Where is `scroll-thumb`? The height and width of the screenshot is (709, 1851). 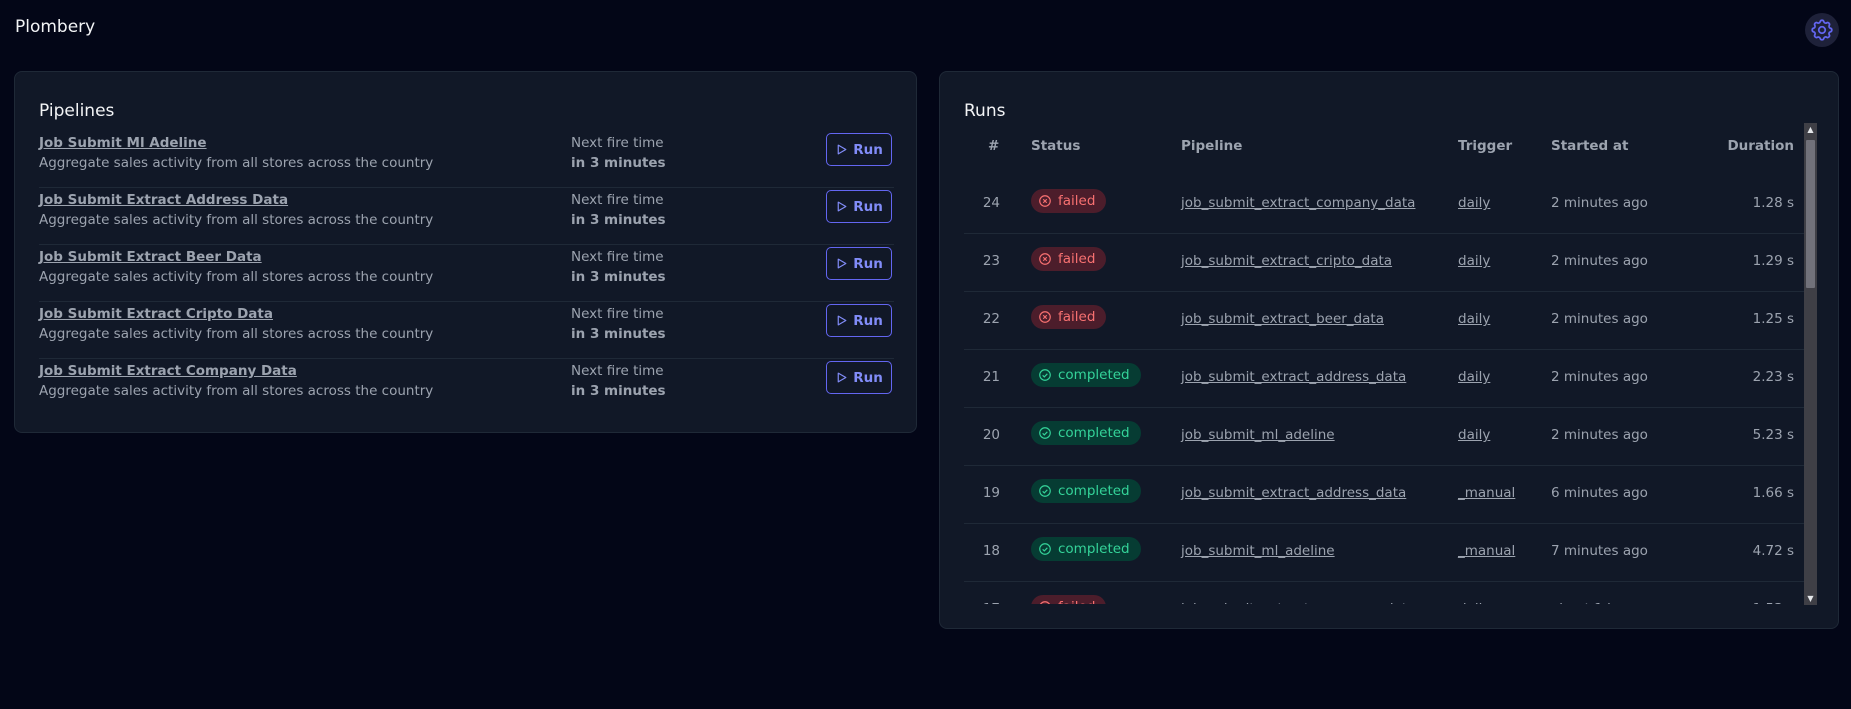 scroll-thumb is located at coordinates (1810, 214).